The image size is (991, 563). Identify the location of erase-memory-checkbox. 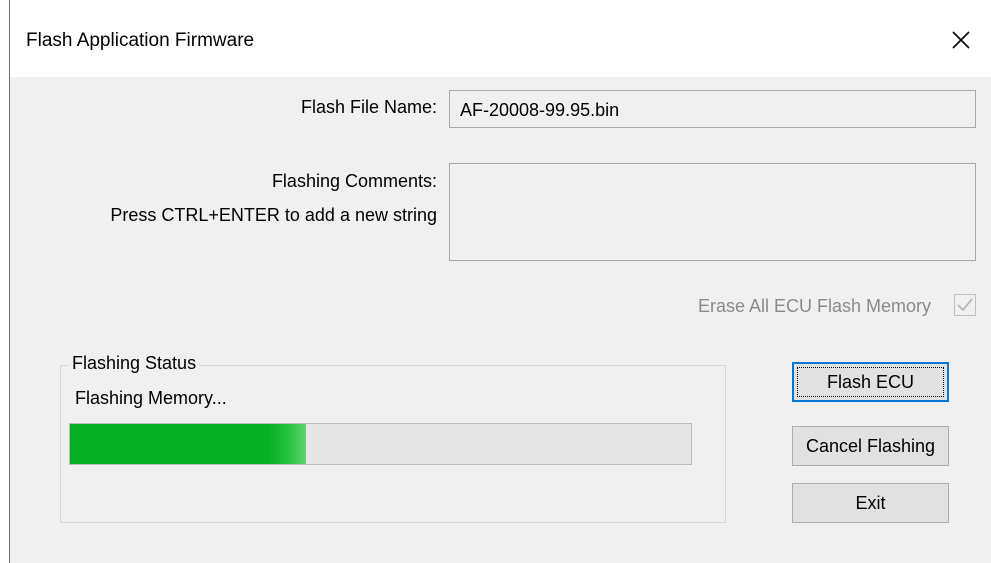
(965, 305).